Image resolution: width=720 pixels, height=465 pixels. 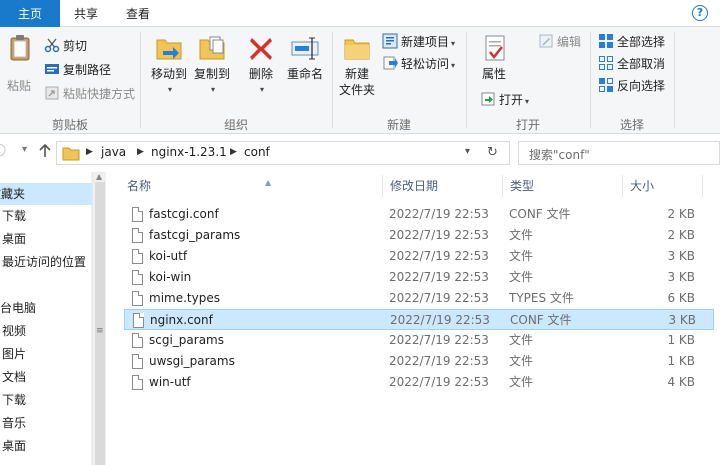 I want to click on edit-button: 编辑, so click(x=559, y=42).